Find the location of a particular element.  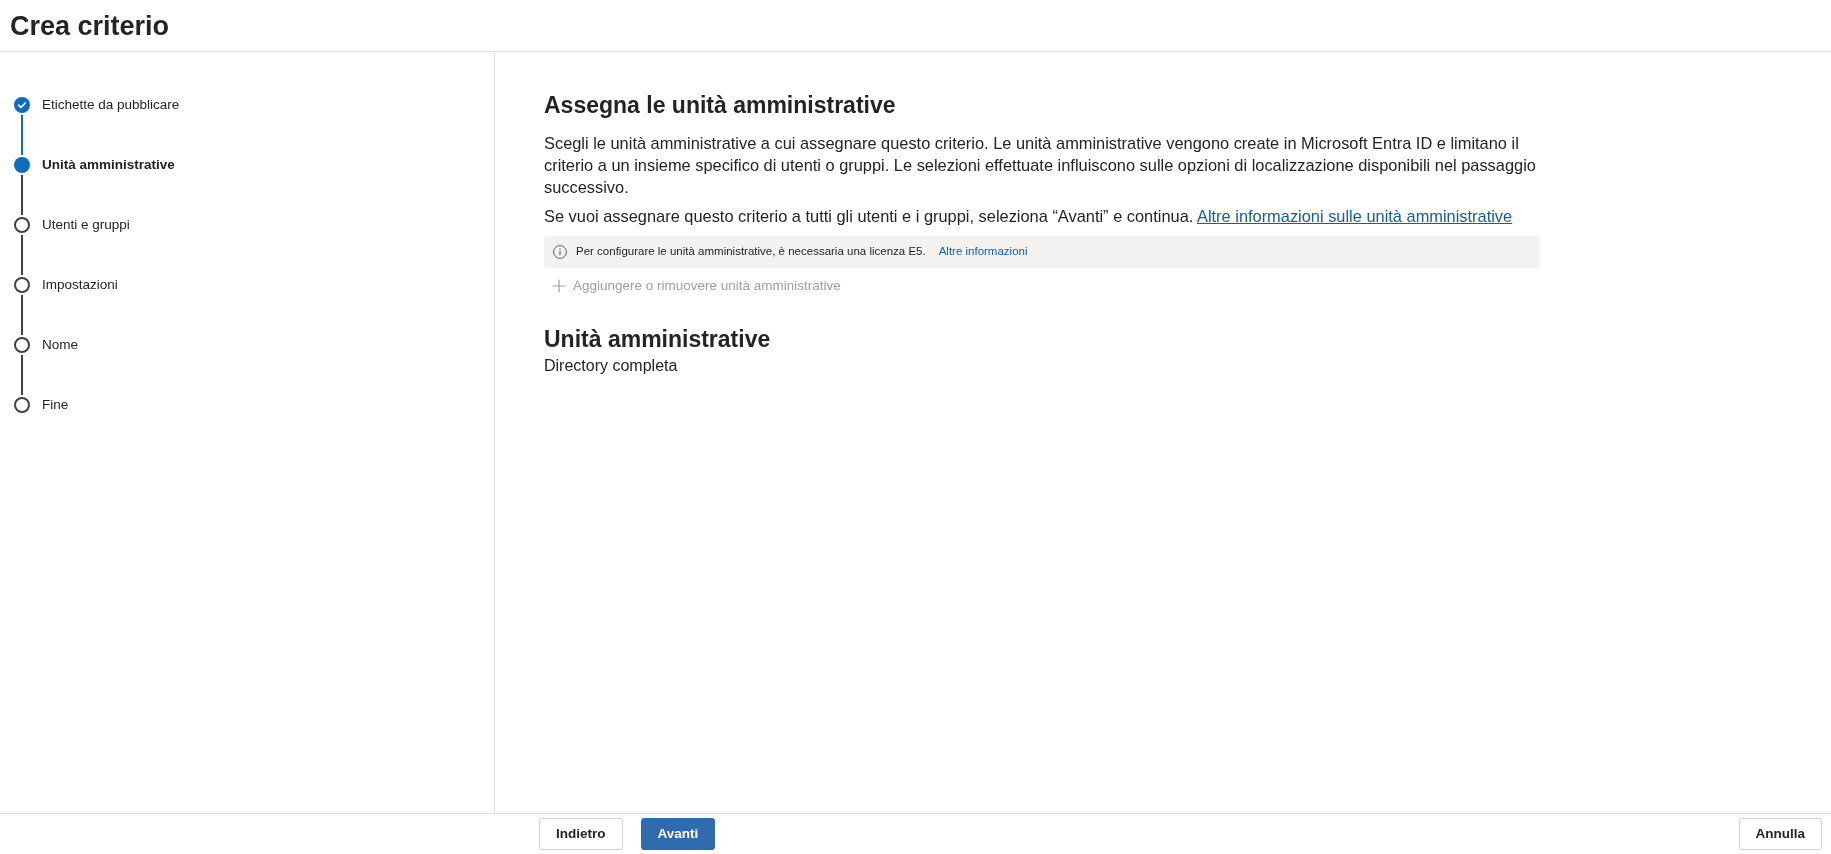

section-heading: Assegna le unità amministrative is located at coordinates (720, 105).